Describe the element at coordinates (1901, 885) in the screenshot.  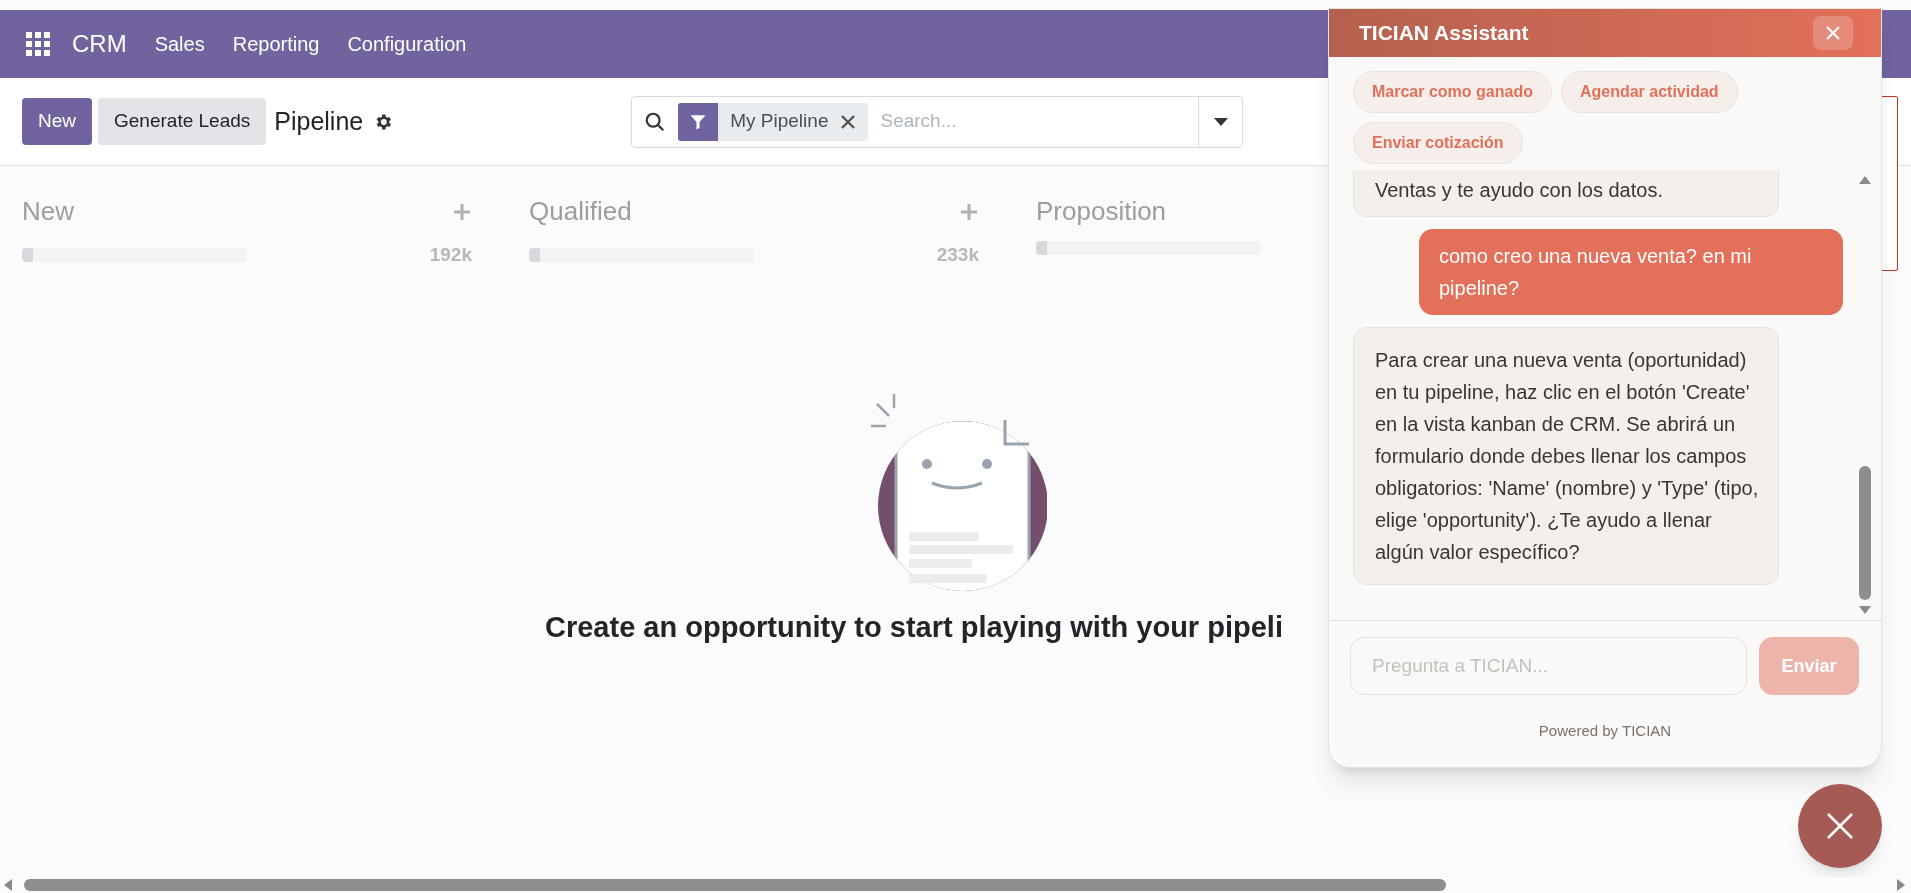
I see `scroll-right-icon` at that location.